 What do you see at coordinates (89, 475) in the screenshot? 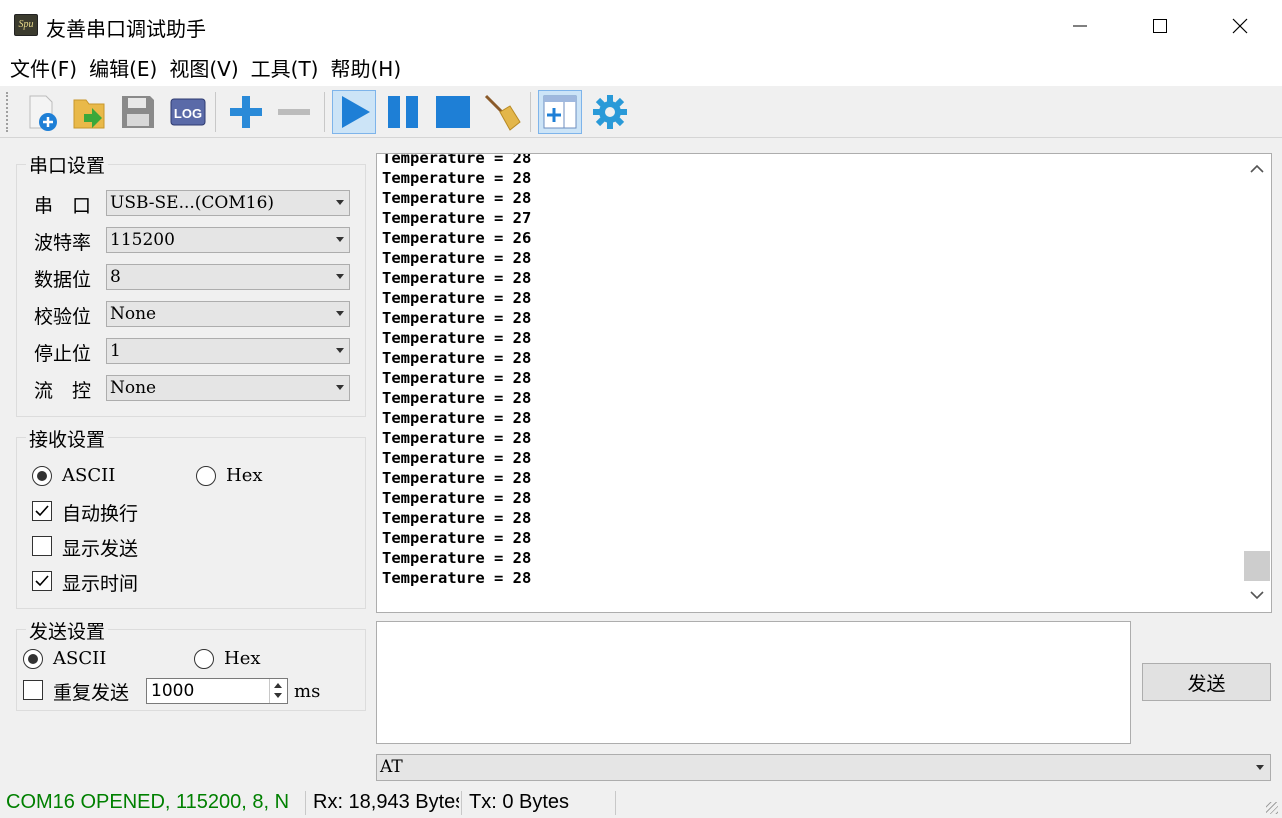
I see `receive-ascii-label: ASCII` at bounding box center [89, 475].